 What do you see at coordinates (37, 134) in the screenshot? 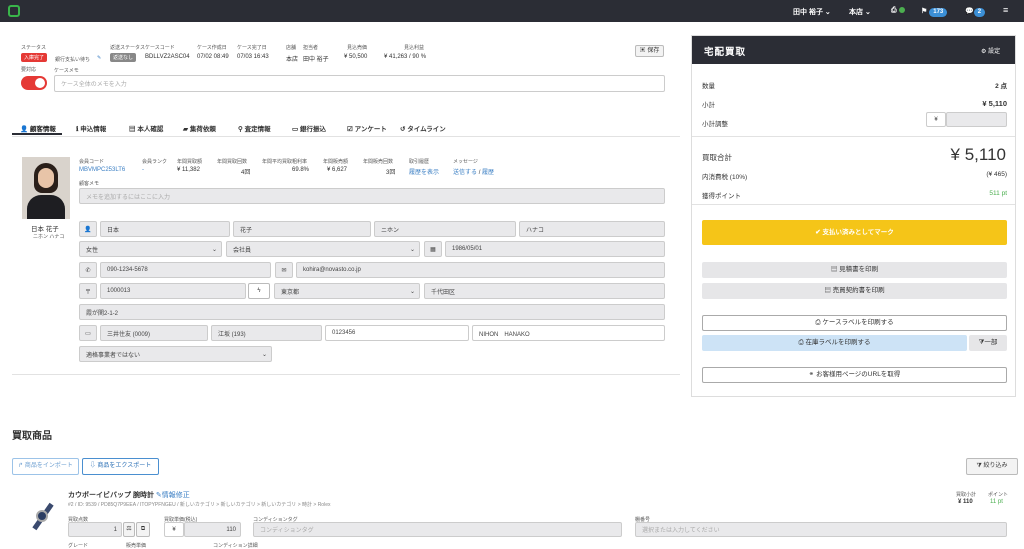
I see `active-tab-indicator` at bounding box center [37, 134].